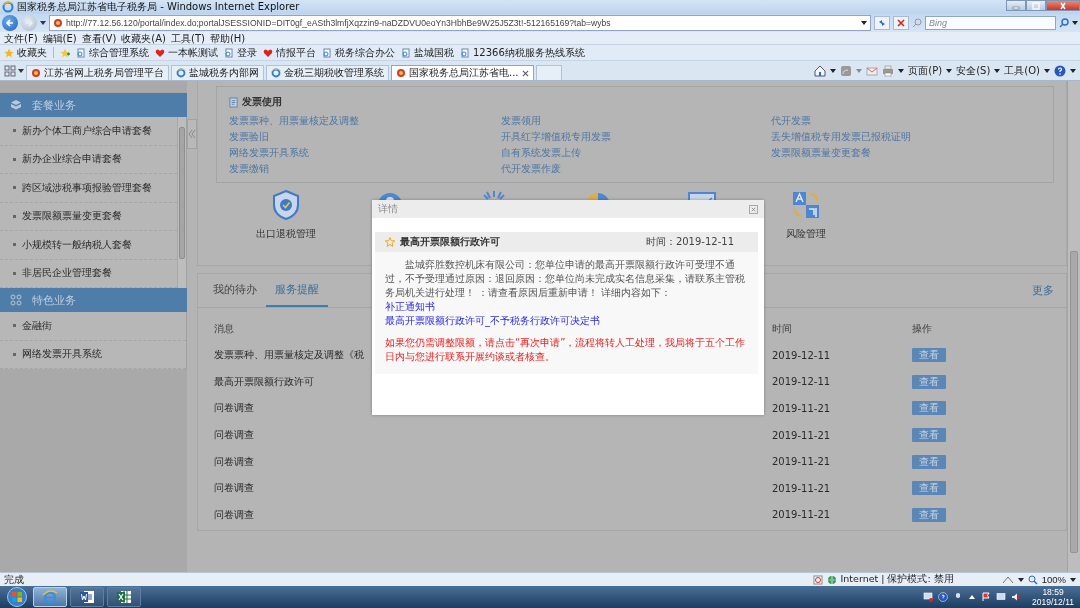 Image resolution: width=1080 pixels, height=608 pixels. I want to click on search-field: Bing, so click(990, 23).